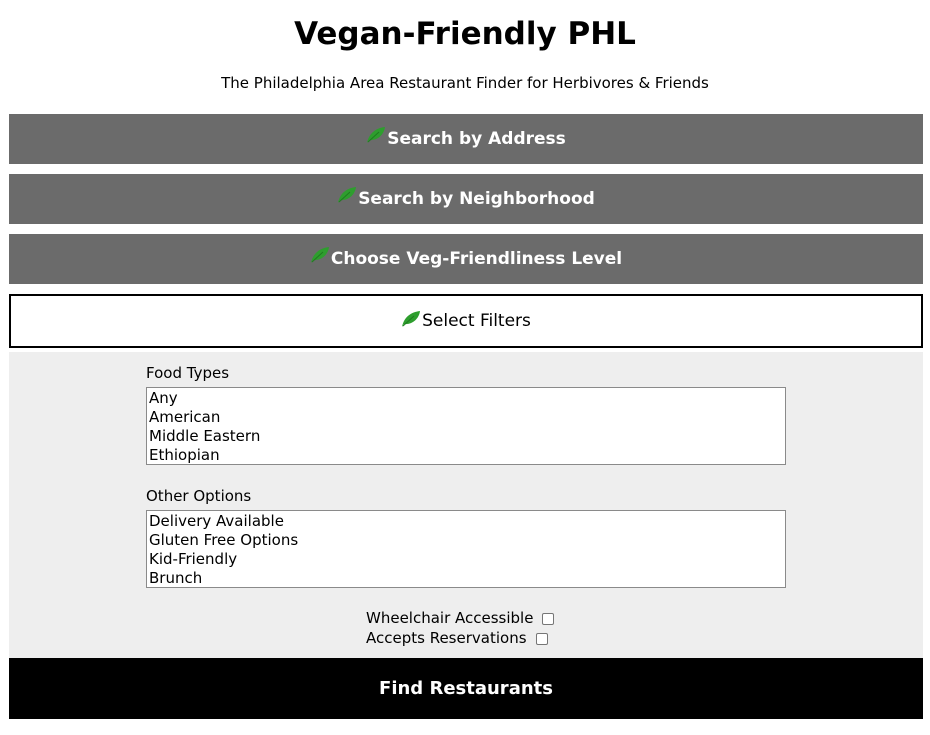 This screenshot has height=735, width=930. I want to click on section-label: Choose Veg-Friendliness Level, so click(476, 259).